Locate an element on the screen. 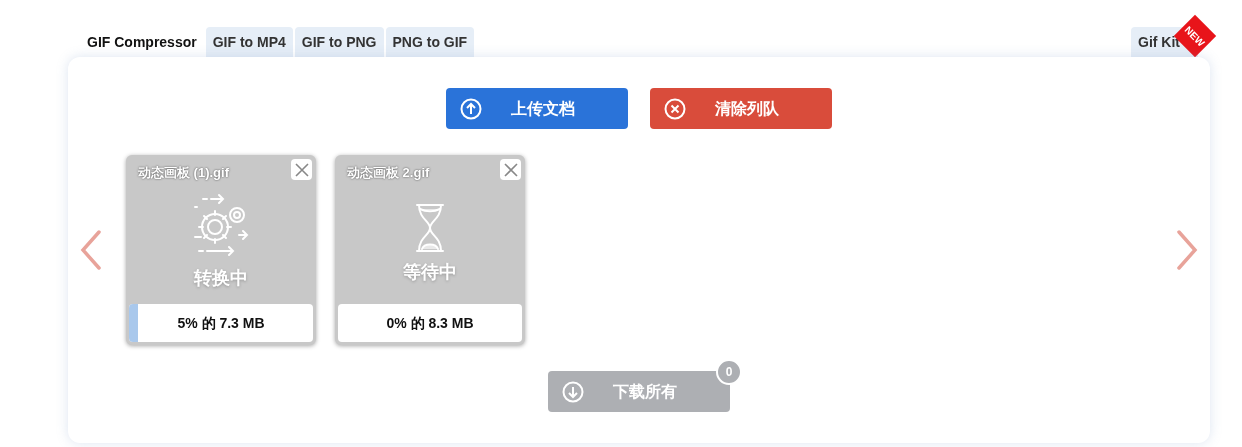  chevron-left-icon is located at coordinates (91, 250).